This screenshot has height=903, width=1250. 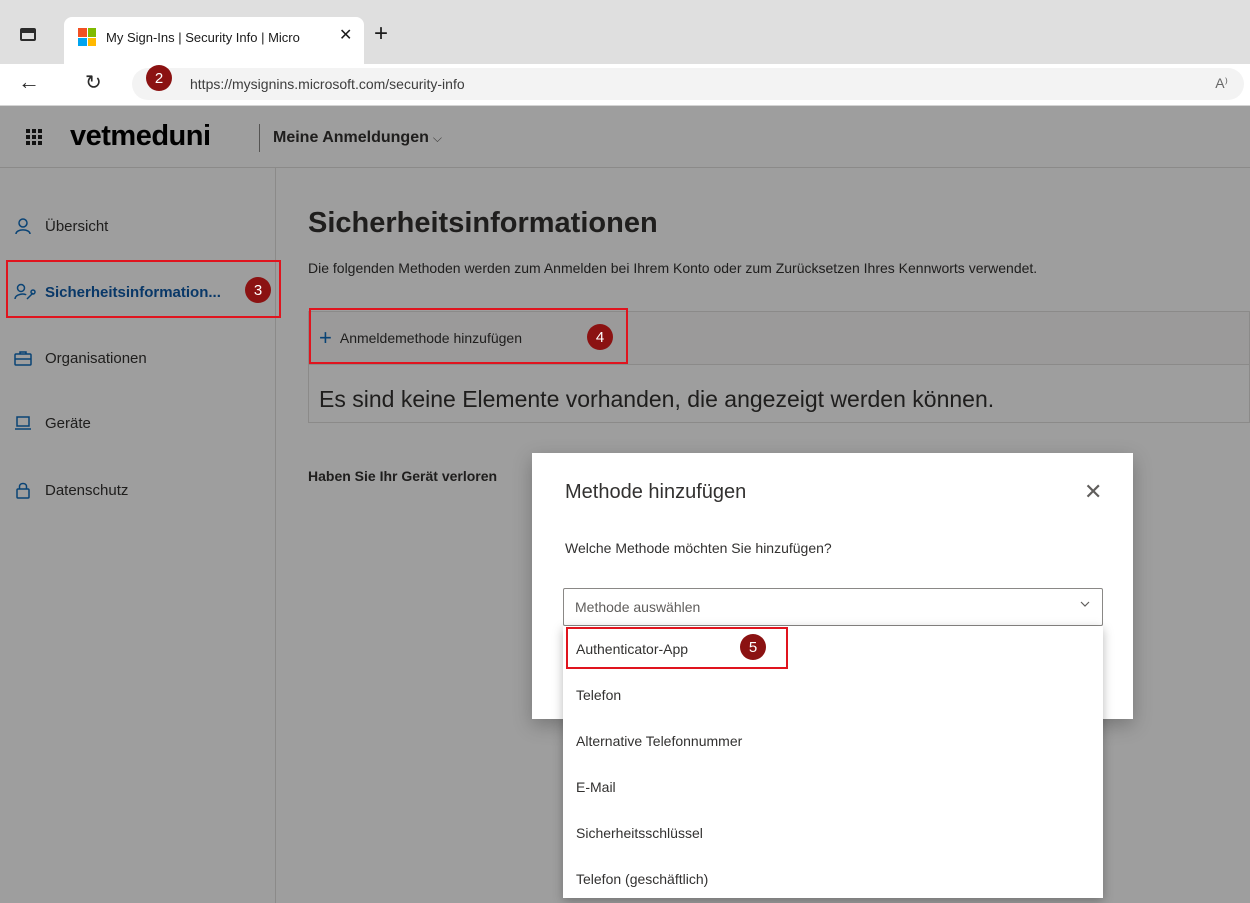 What do you see at coordinates (833, 787) in the screenshot?
I see `option-email: E-Mail` at bounding box center [833, 787].